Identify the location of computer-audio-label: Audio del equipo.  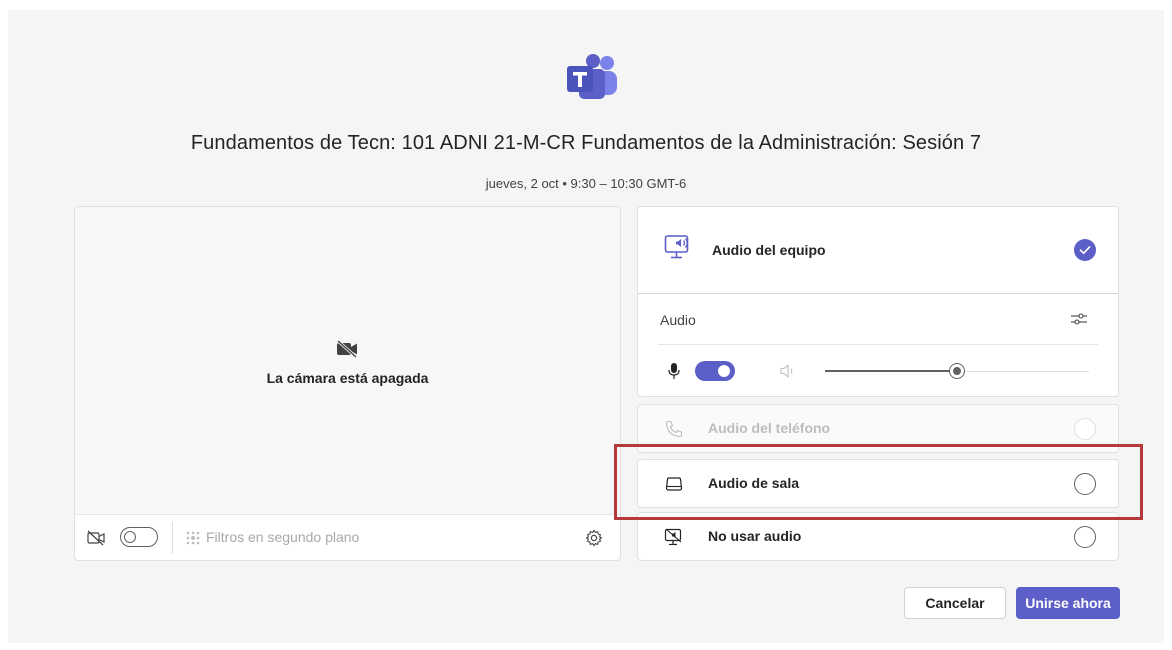
(769, 250).